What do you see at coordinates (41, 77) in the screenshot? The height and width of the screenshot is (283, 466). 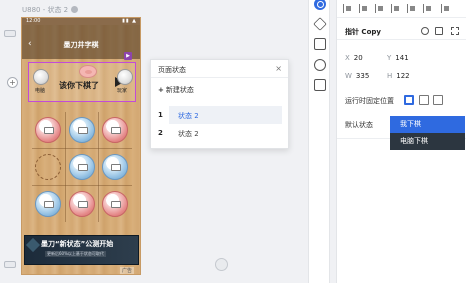 I see `computer-avatar` at bounding box center [41, 77].